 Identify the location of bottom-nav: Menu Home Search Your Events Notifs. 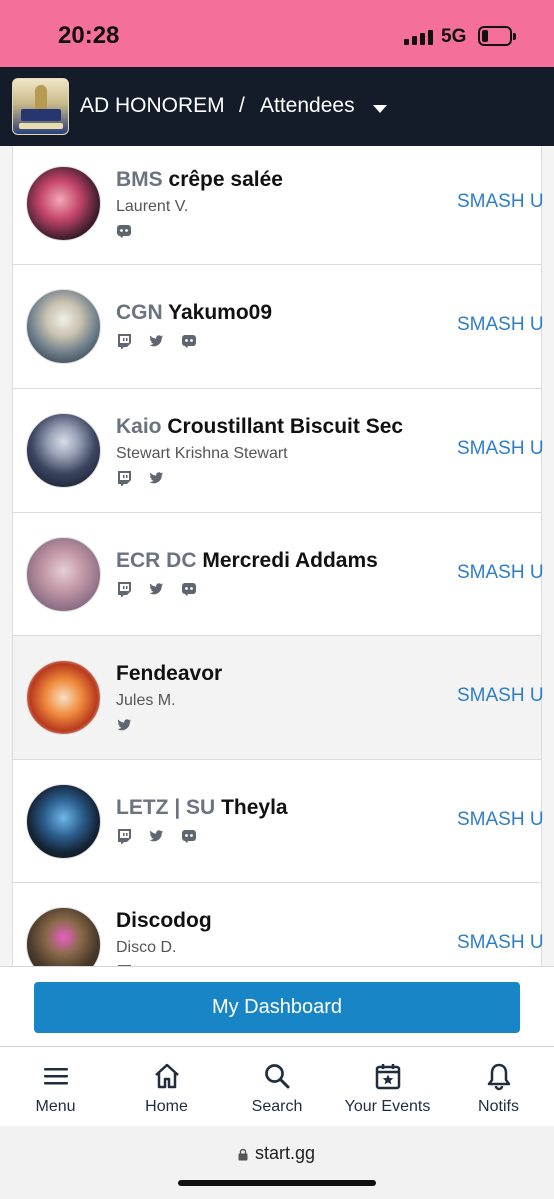
(277, 1086).